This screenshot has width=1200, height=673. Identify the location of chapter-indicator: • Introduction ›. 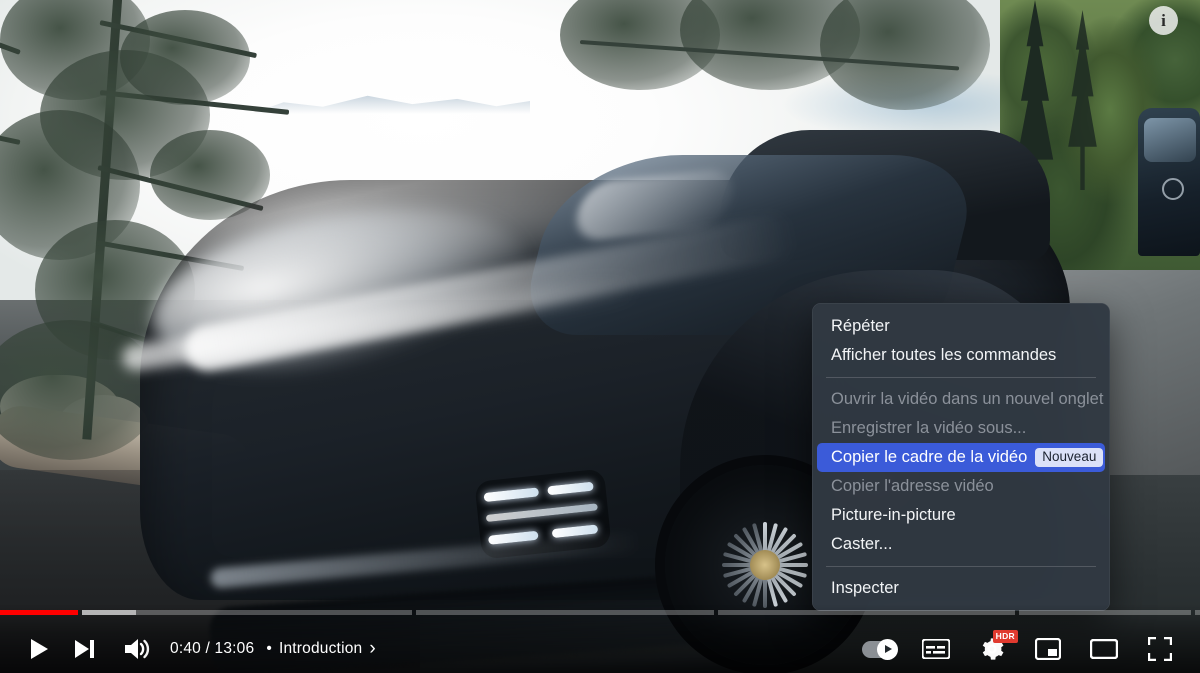
(321, 649).